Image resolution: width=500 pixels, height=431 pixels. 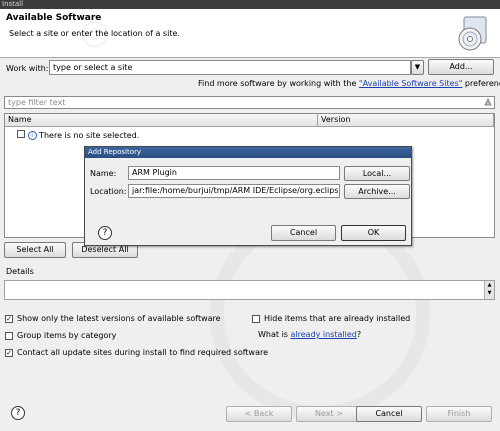 What do you see at coordinates (32, 135) in the screenshot?
I see `info-icon: i` at bounding box center [32, 135].